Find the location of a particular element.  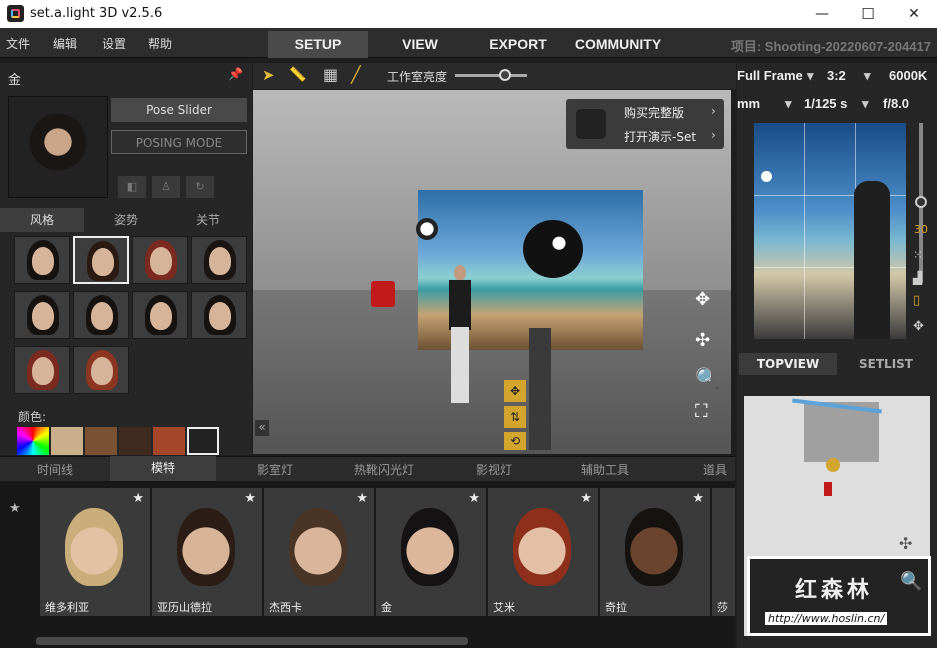

tab-speedlights: 热靴闪光灯 is located at coordinates (384, 469).